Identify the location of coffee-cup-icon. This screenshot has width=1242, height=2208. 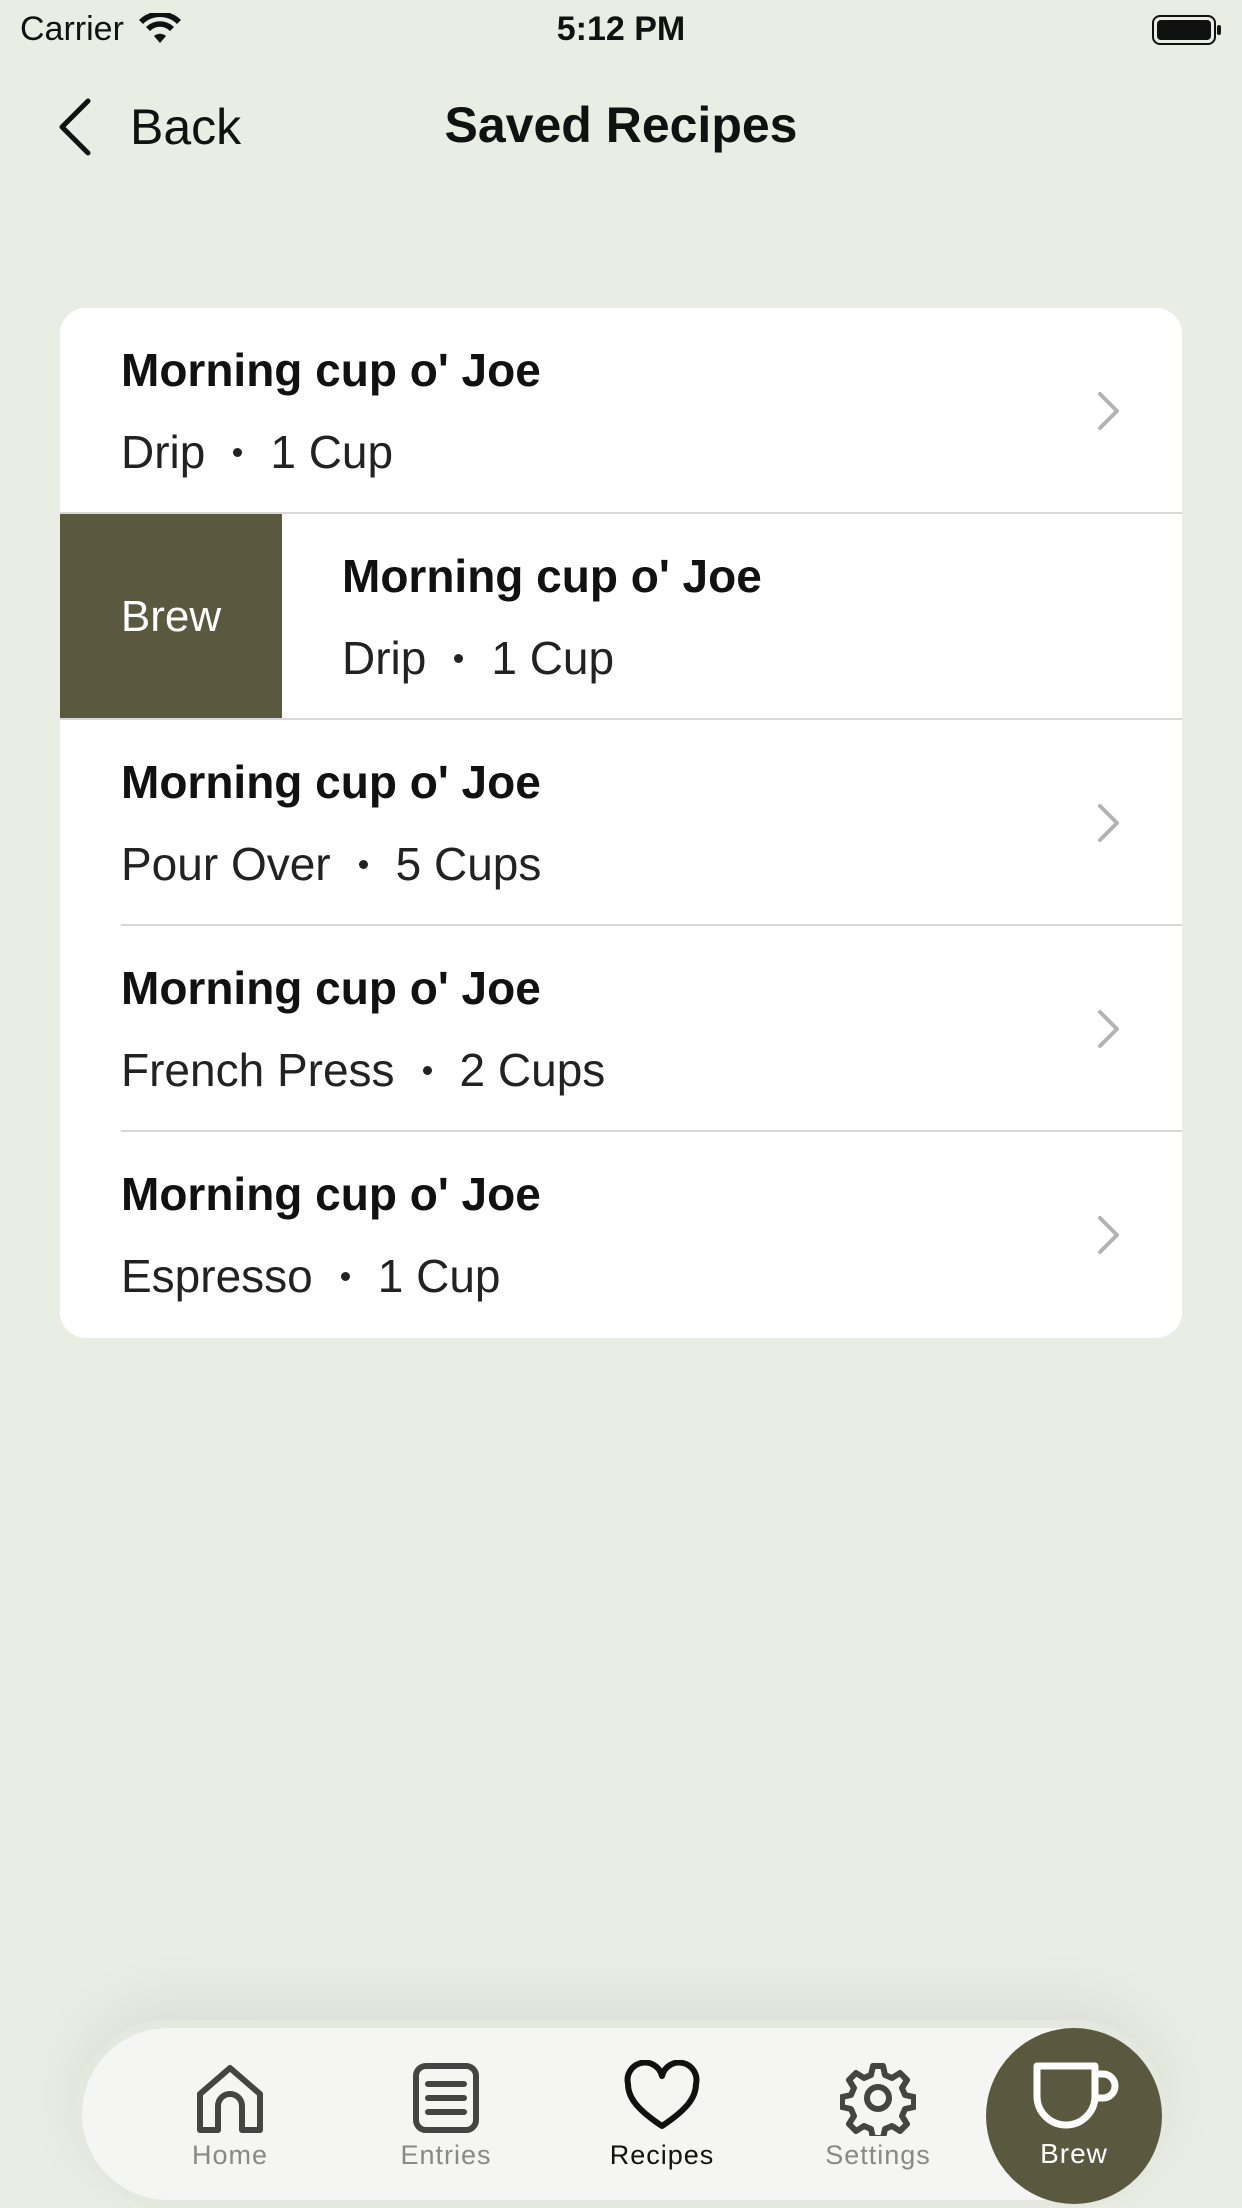
(1076, 2095).